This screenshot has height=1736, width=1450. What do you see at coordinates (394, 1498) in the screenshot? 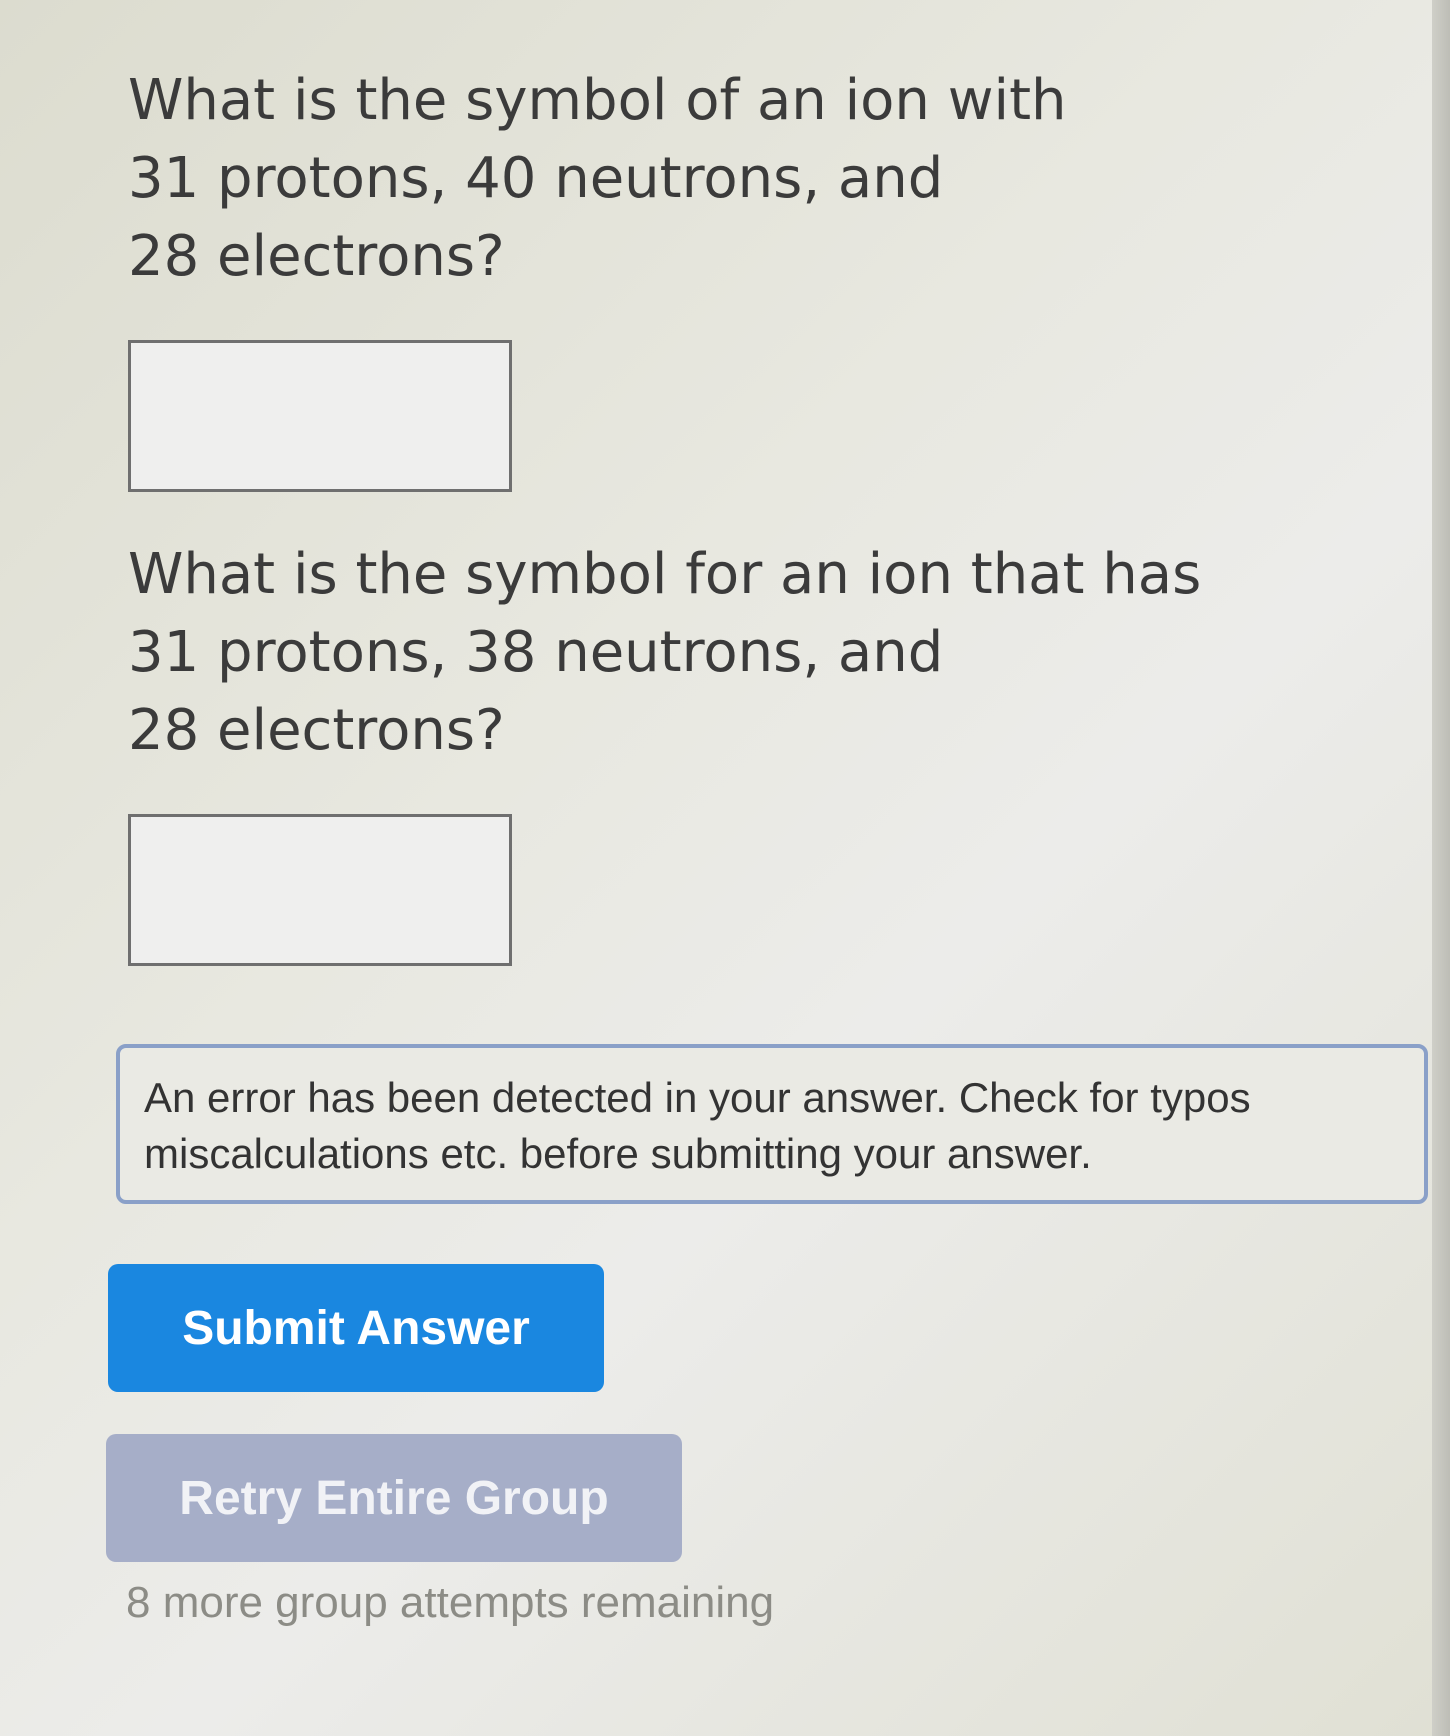
I see `retry-entire-group-button: Retry Entire Group` at bounding box center [394, 1498].